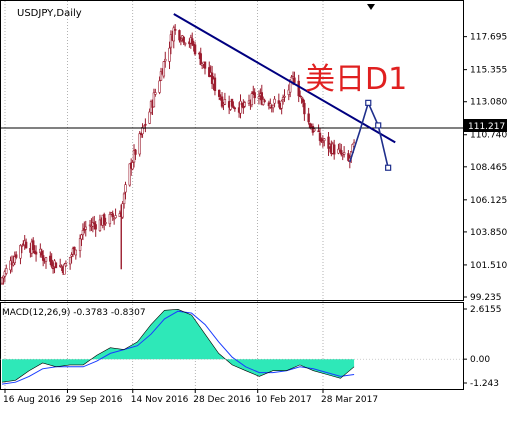 The height and width of the screenshot is (421, 507). I want to click on date-tick-label: 14 Nov 2016, so click(160, 400).